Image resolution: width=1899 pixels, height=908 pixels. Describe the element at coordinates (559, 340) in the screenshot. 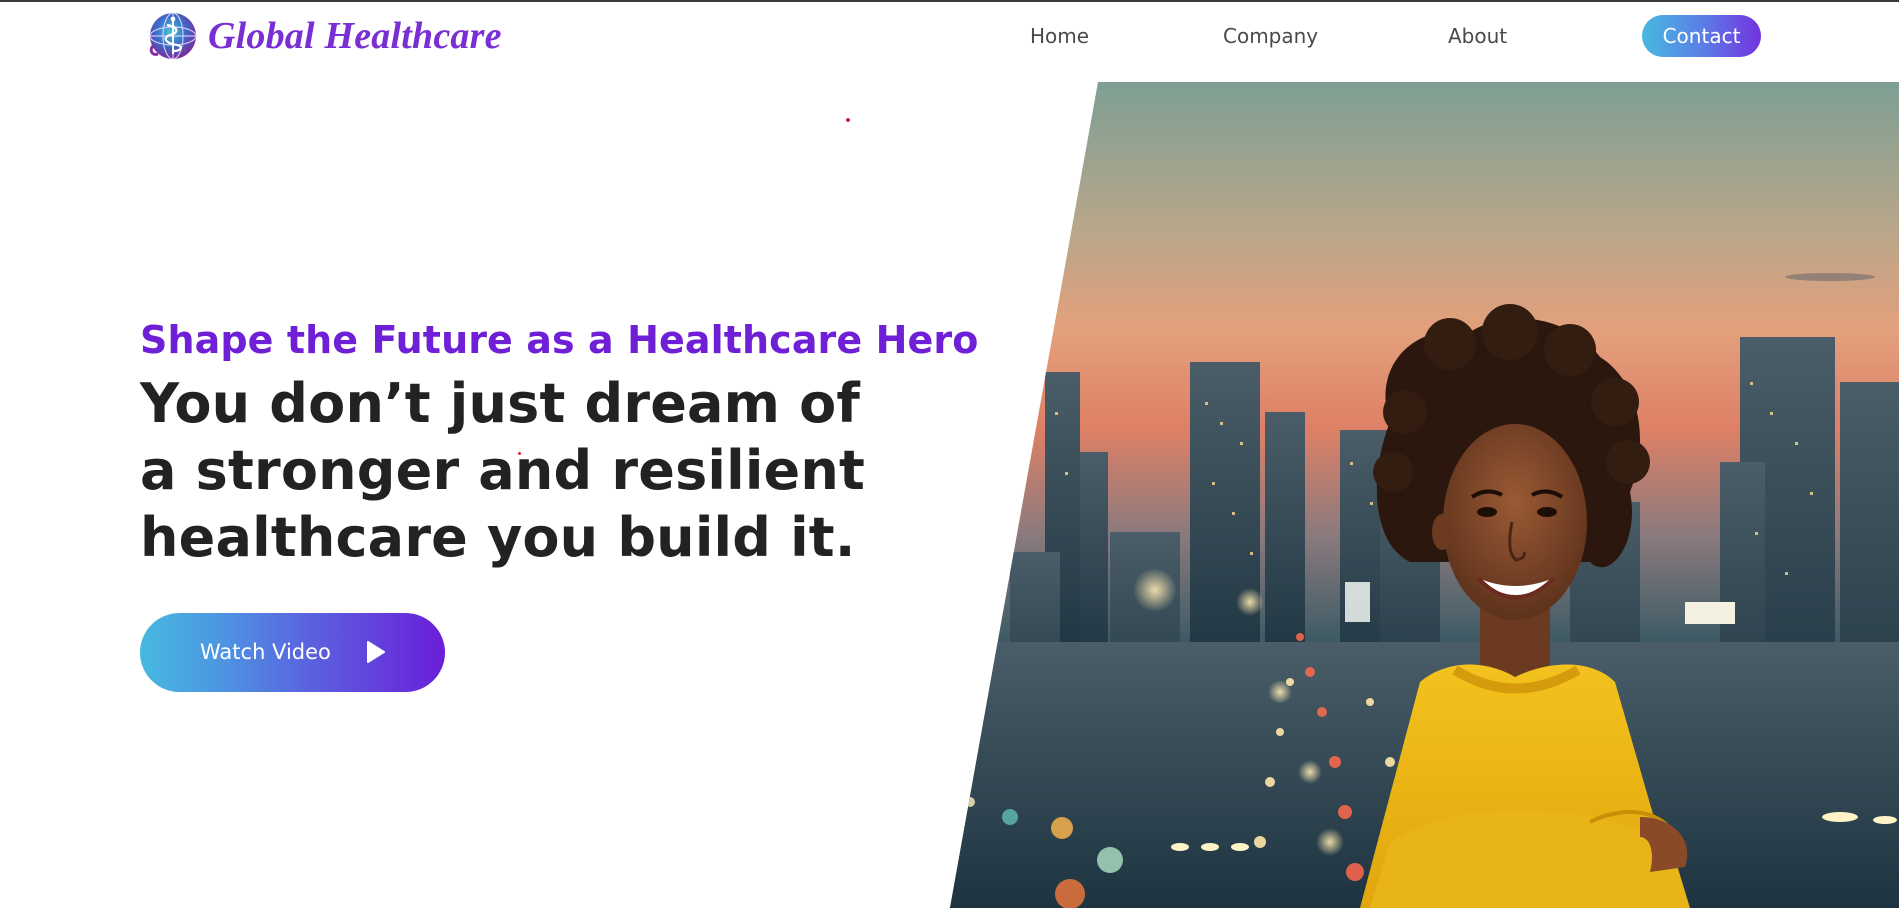

I see `hero-subtitle: Shape the Future as a Healthcare Hero` at that location.